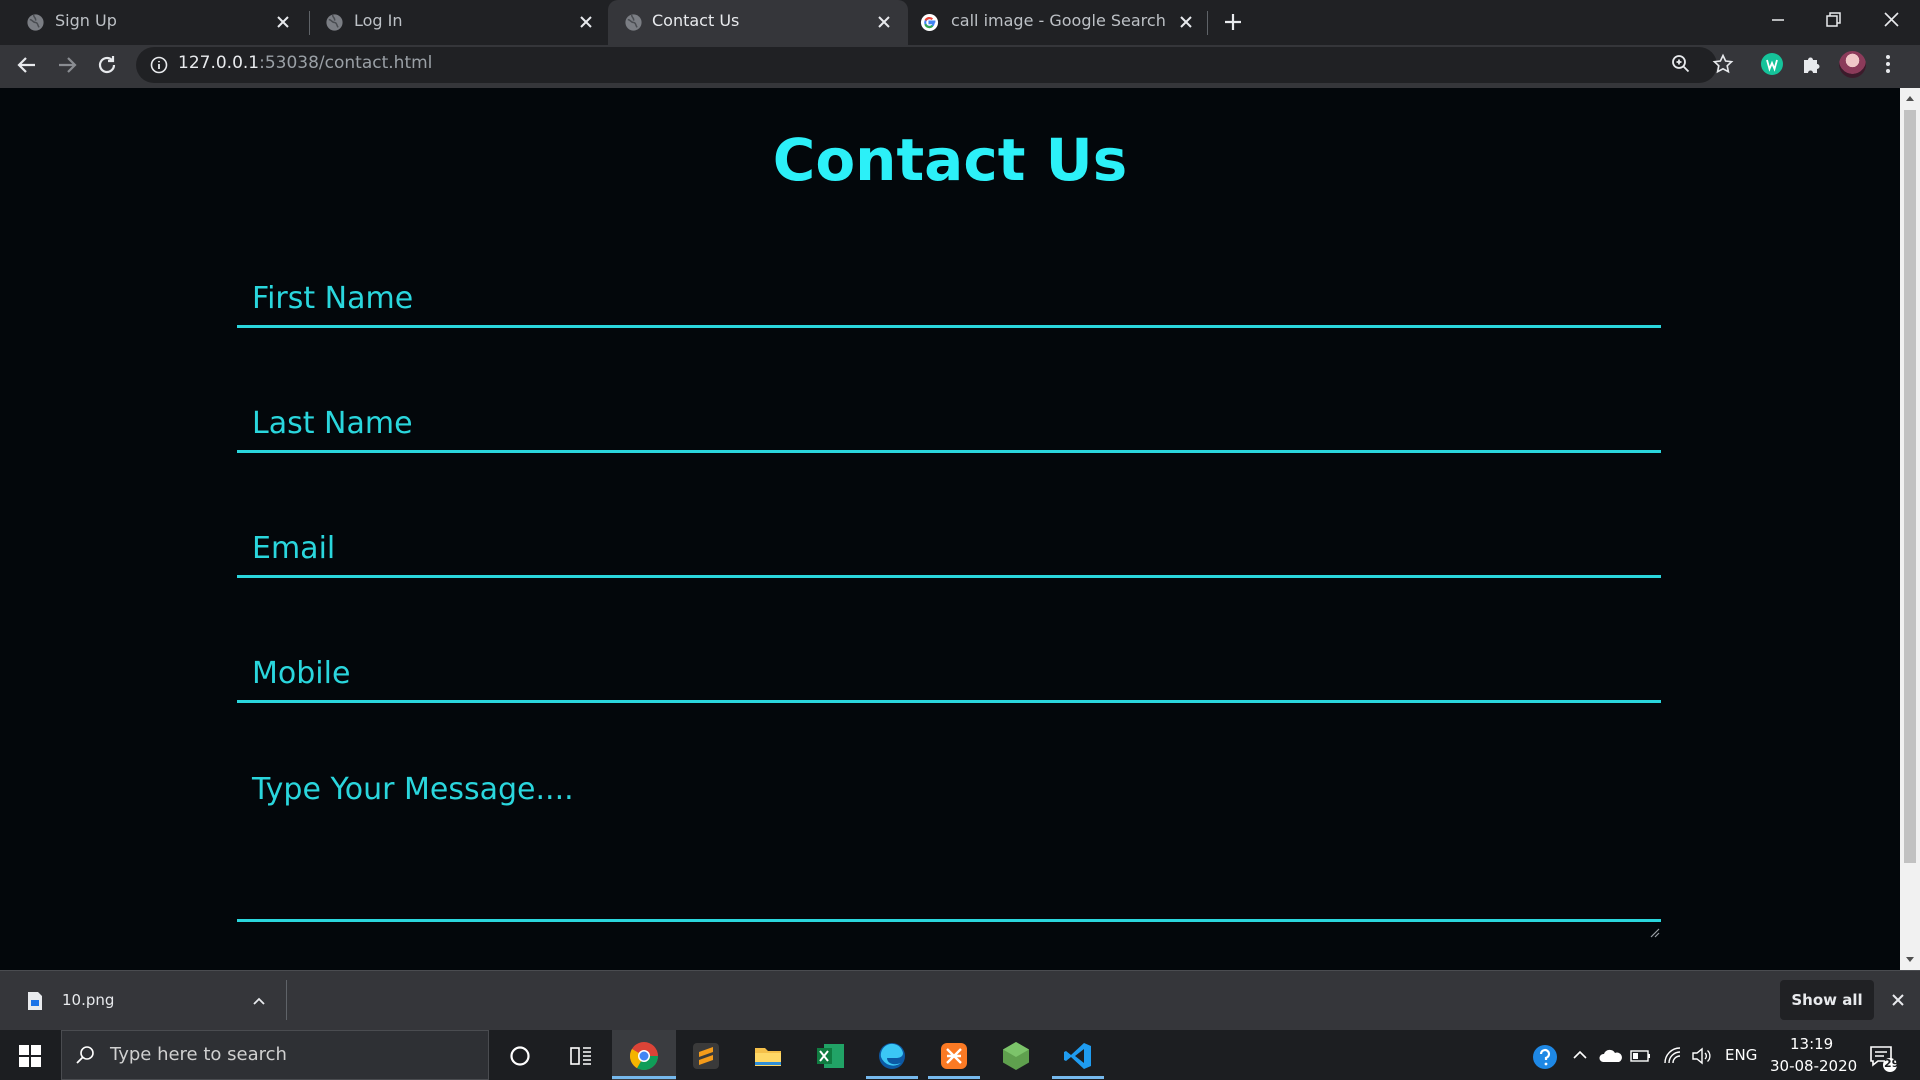 The width and height of the screenshot is (1920, 1080). Describe the element at coordinates (1812, 64) in the screenshot. I see `extensions-puzzle-icon` at that location.